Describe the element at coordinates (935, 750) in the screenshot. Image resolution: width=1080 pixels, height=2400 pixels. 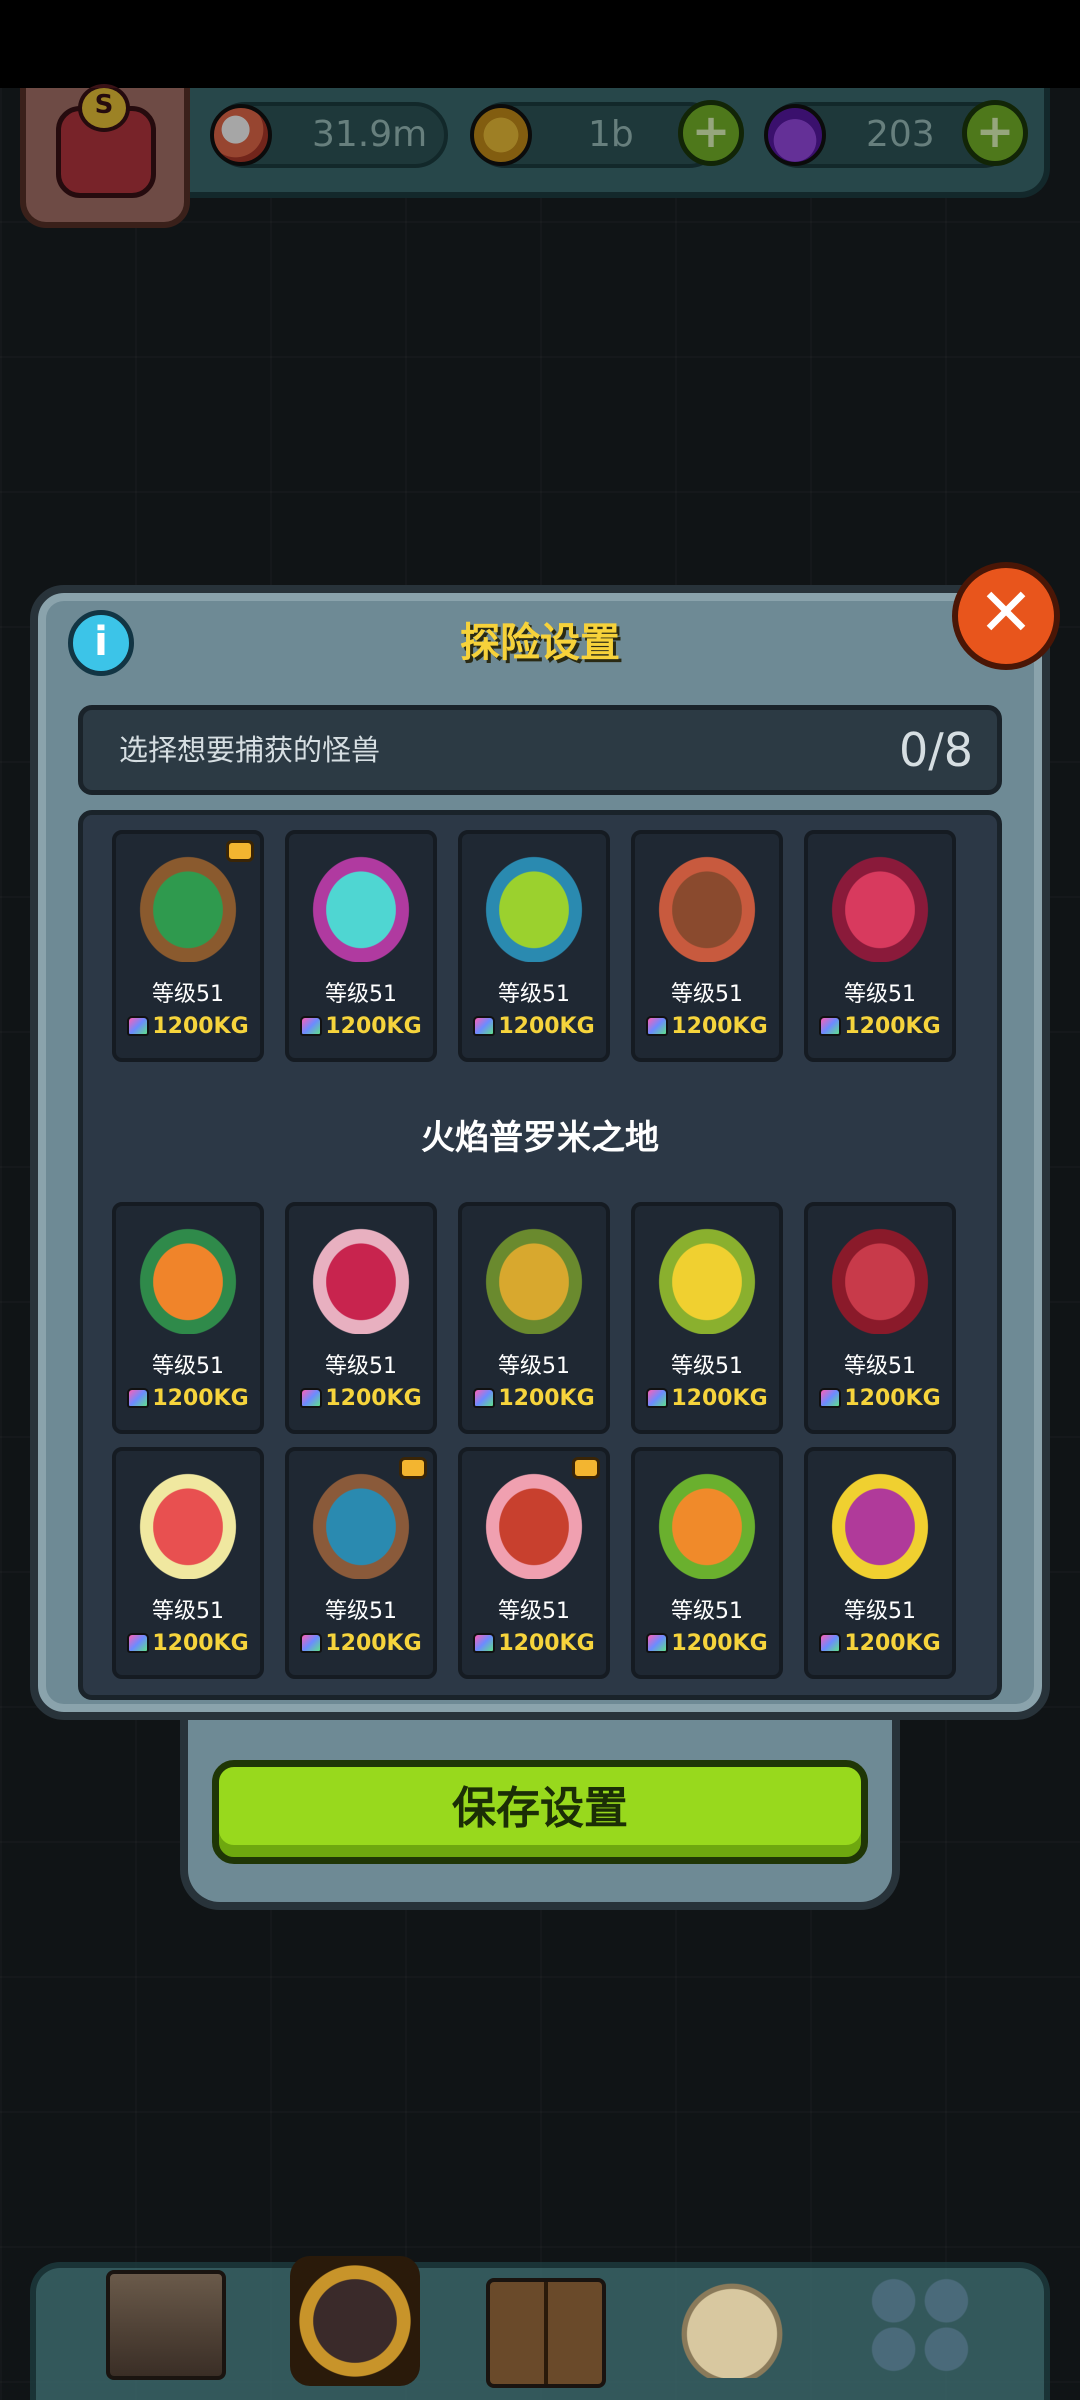
I see `selected-count: 0/8` at that location.